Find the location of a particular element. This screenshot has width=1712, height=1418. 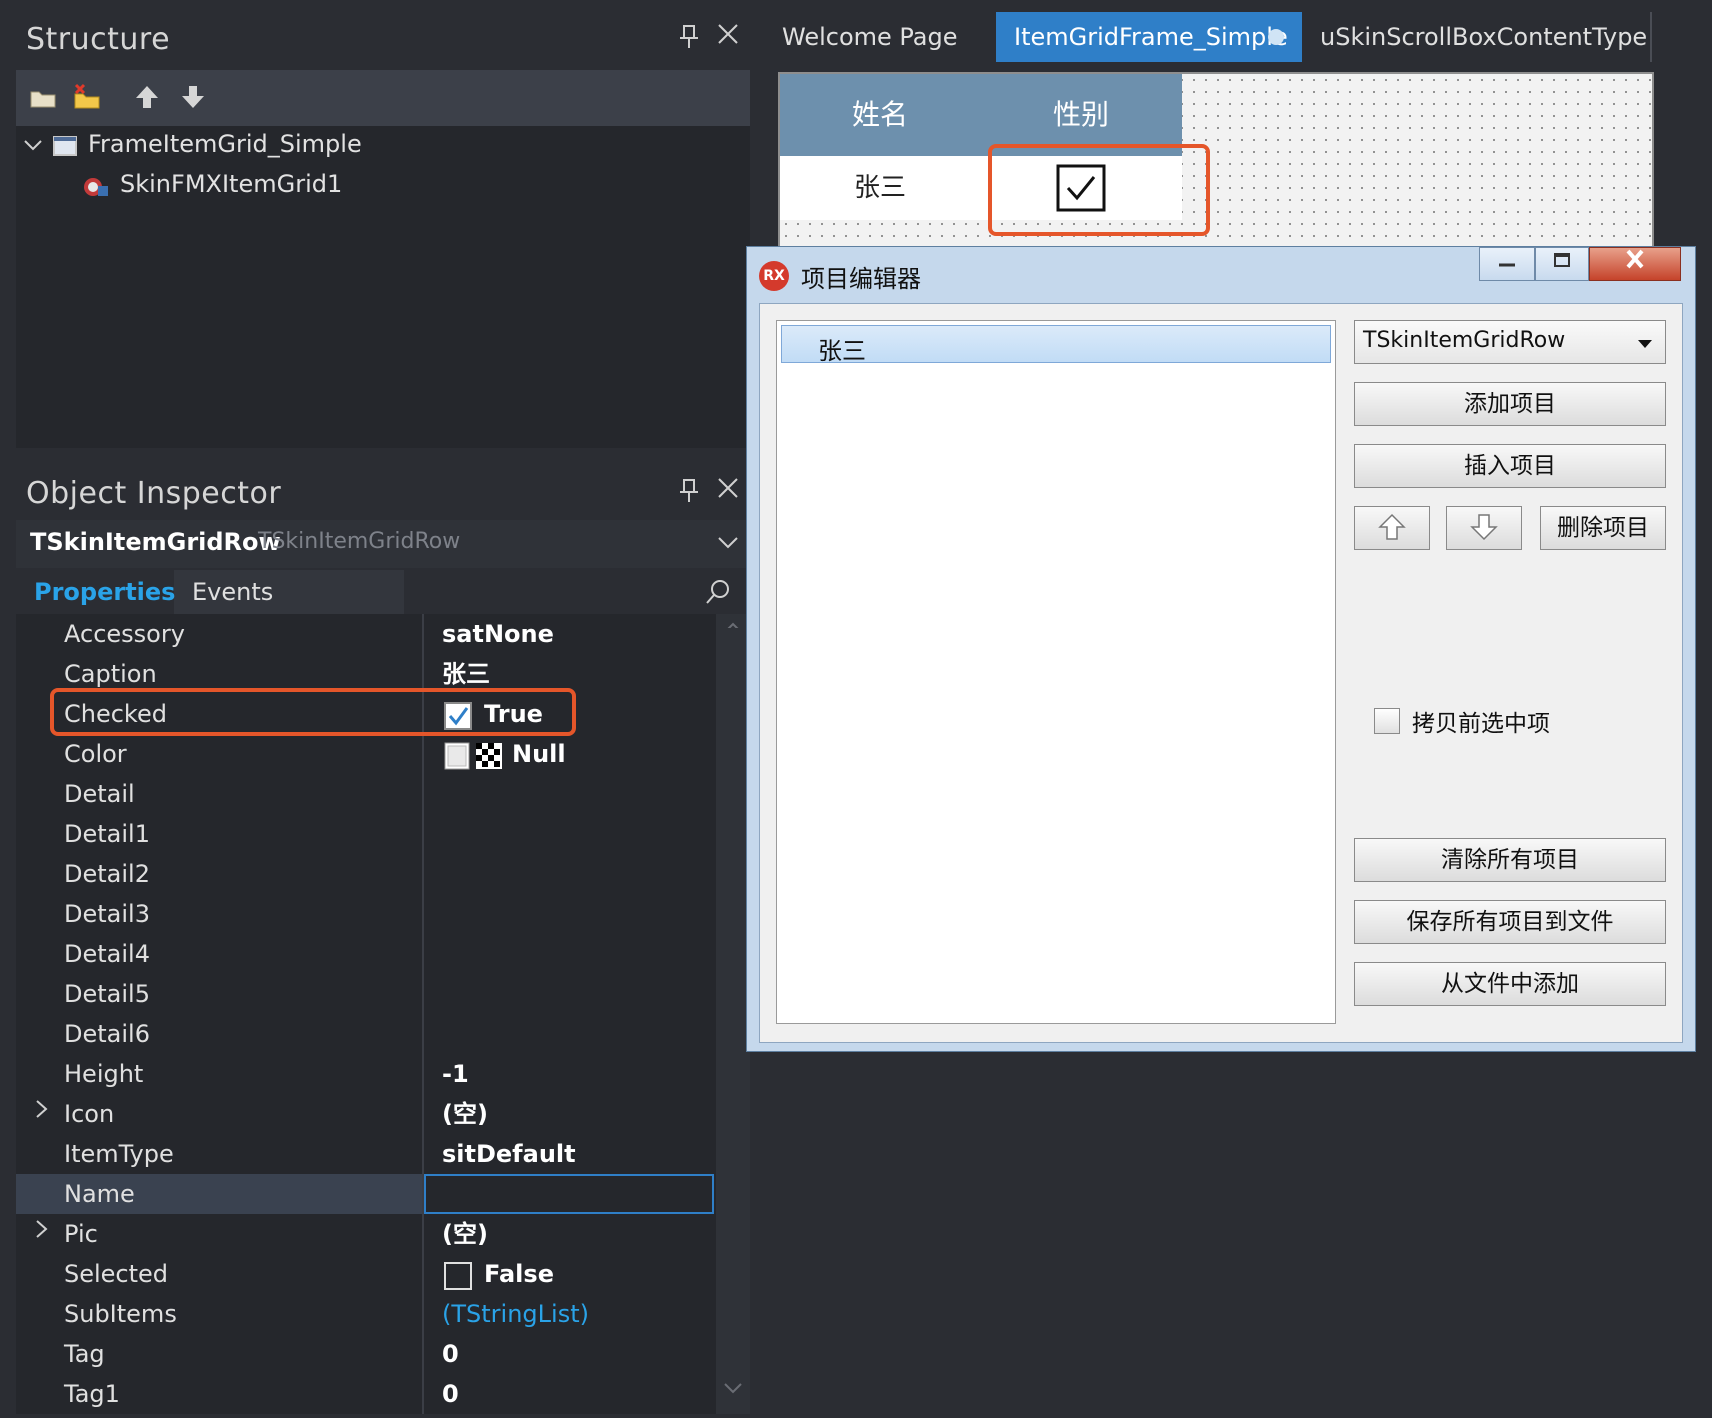

tab-welcome-page: Welcome Page is located at coordinates (880, 37).